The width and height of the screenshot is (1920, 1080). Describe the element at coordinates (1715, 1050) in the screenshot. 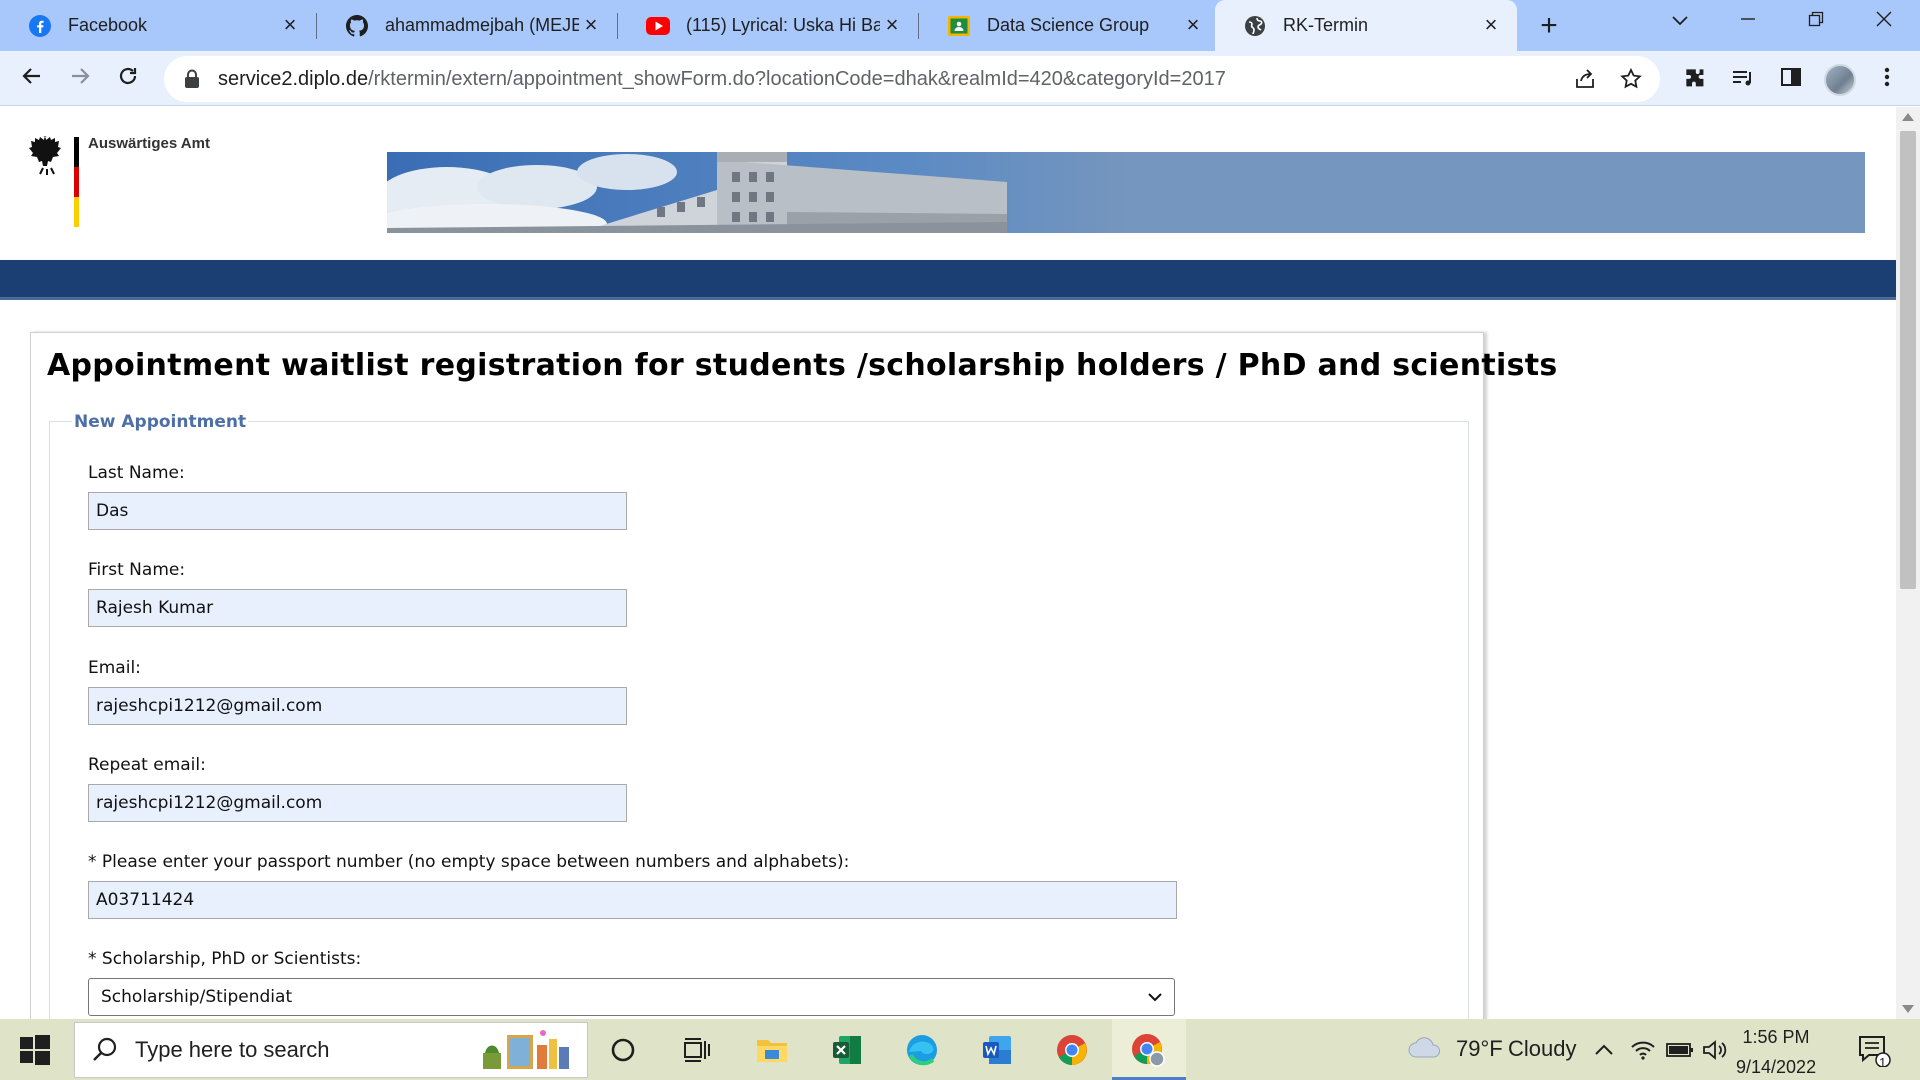

I see `speaker-icon` at that location.